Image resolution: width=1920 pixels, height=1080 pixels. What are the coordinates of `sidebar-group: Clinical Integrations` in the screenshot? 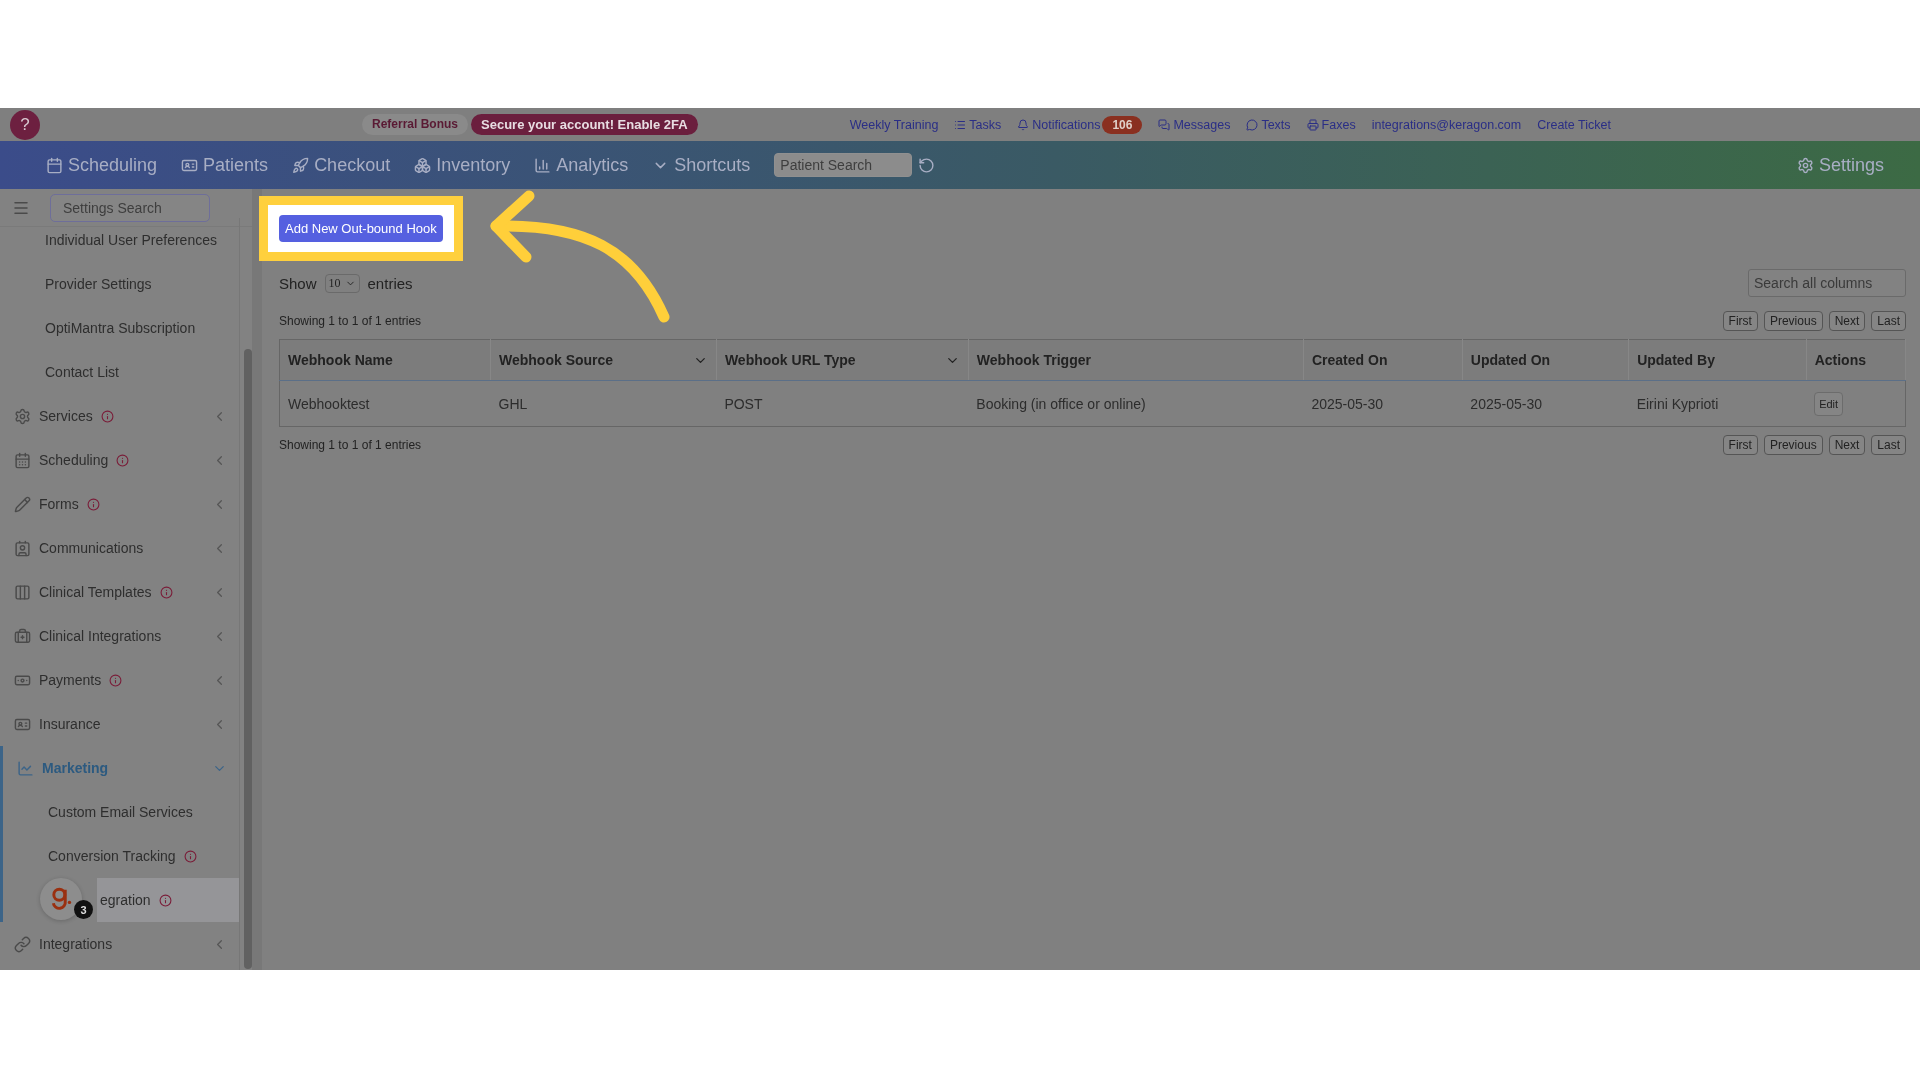 It's located at (119, 636).